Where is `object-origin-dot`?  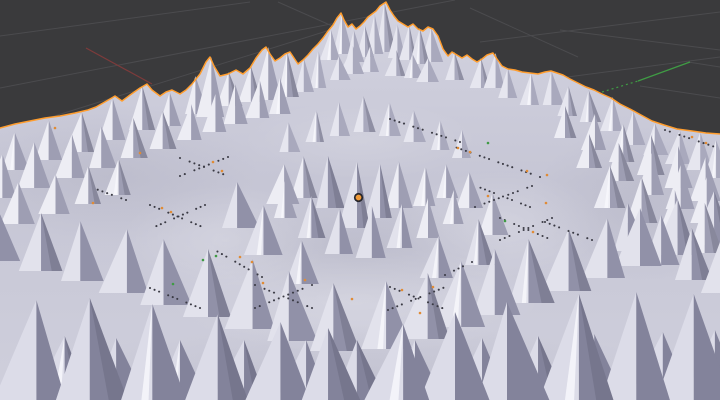
object-origin-dot is located at coordinates (358, 197).